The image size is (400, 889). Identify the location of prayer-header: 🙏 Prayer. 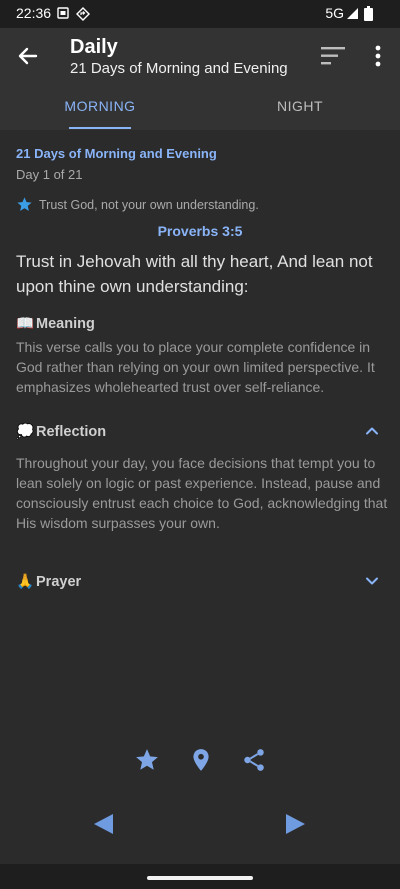
(48, 581).